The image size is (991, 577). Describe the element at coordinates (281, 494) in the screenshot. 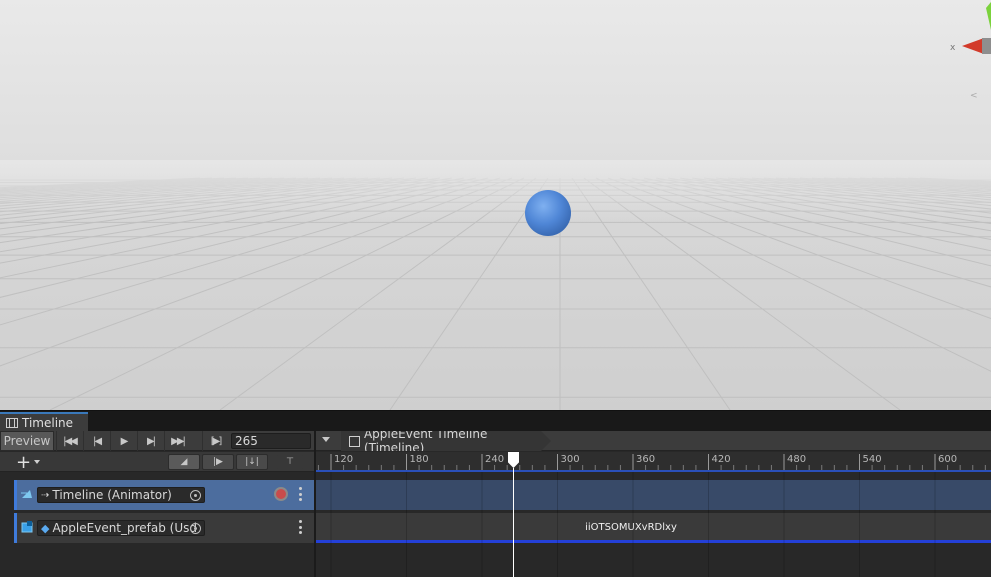

I see `record-button` at that location.